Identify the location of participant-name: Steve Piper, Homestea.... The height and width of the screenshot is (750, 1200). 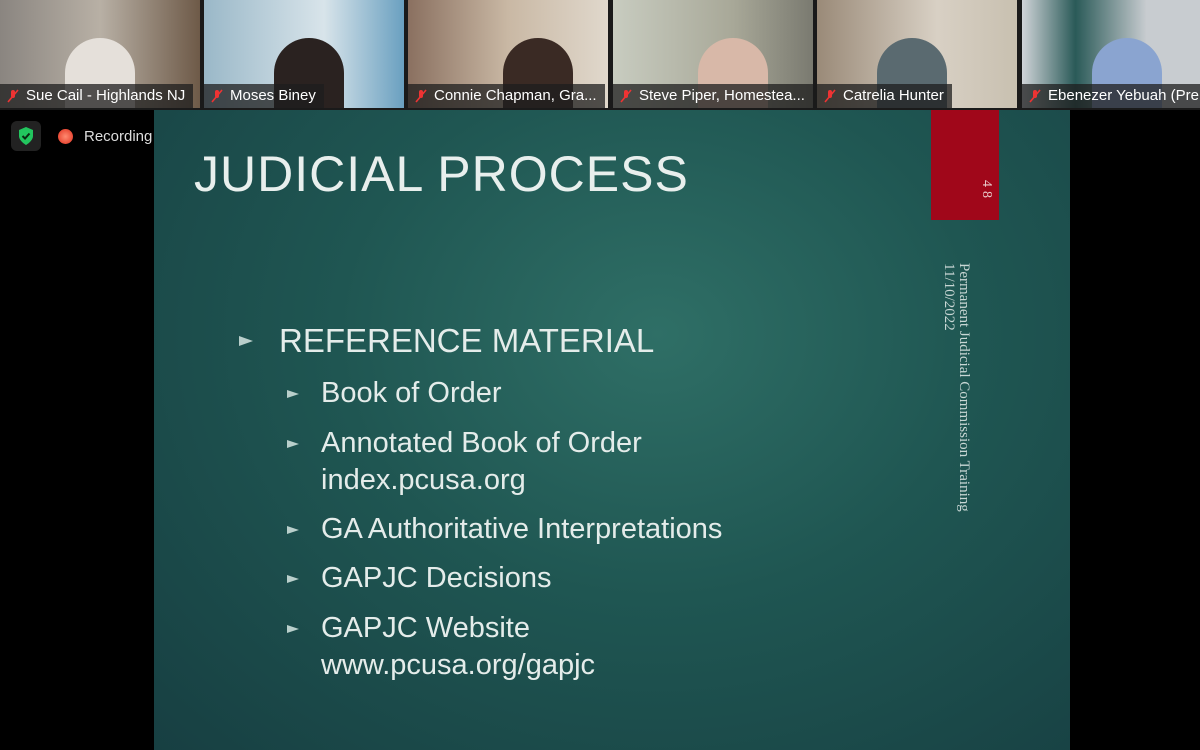
(722, 95).